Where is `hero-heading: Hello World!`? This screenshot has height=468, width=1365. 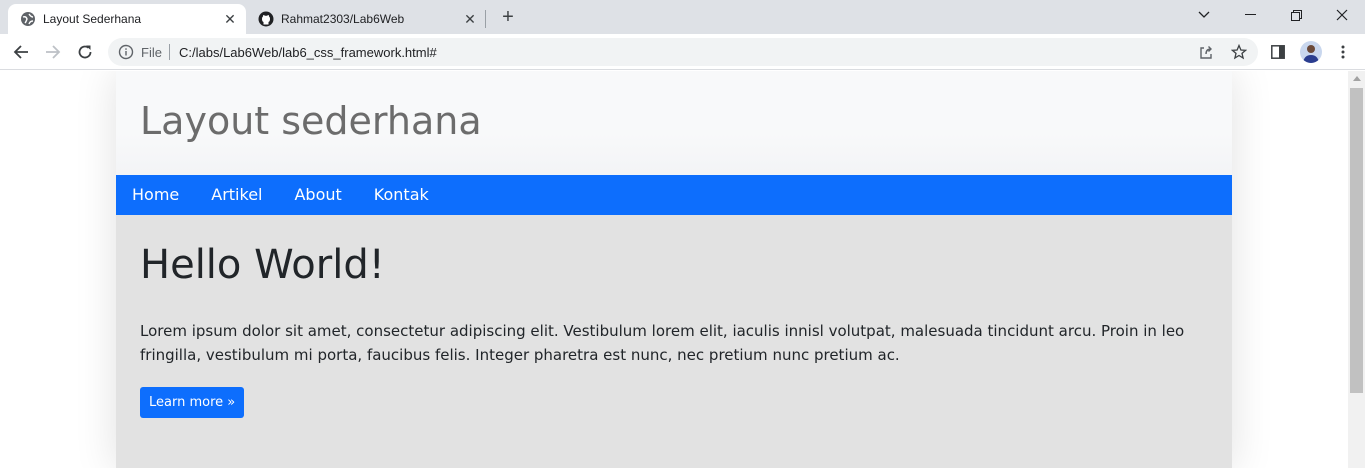
hero-heading: Hello World! is located at coordinates (262, 265).